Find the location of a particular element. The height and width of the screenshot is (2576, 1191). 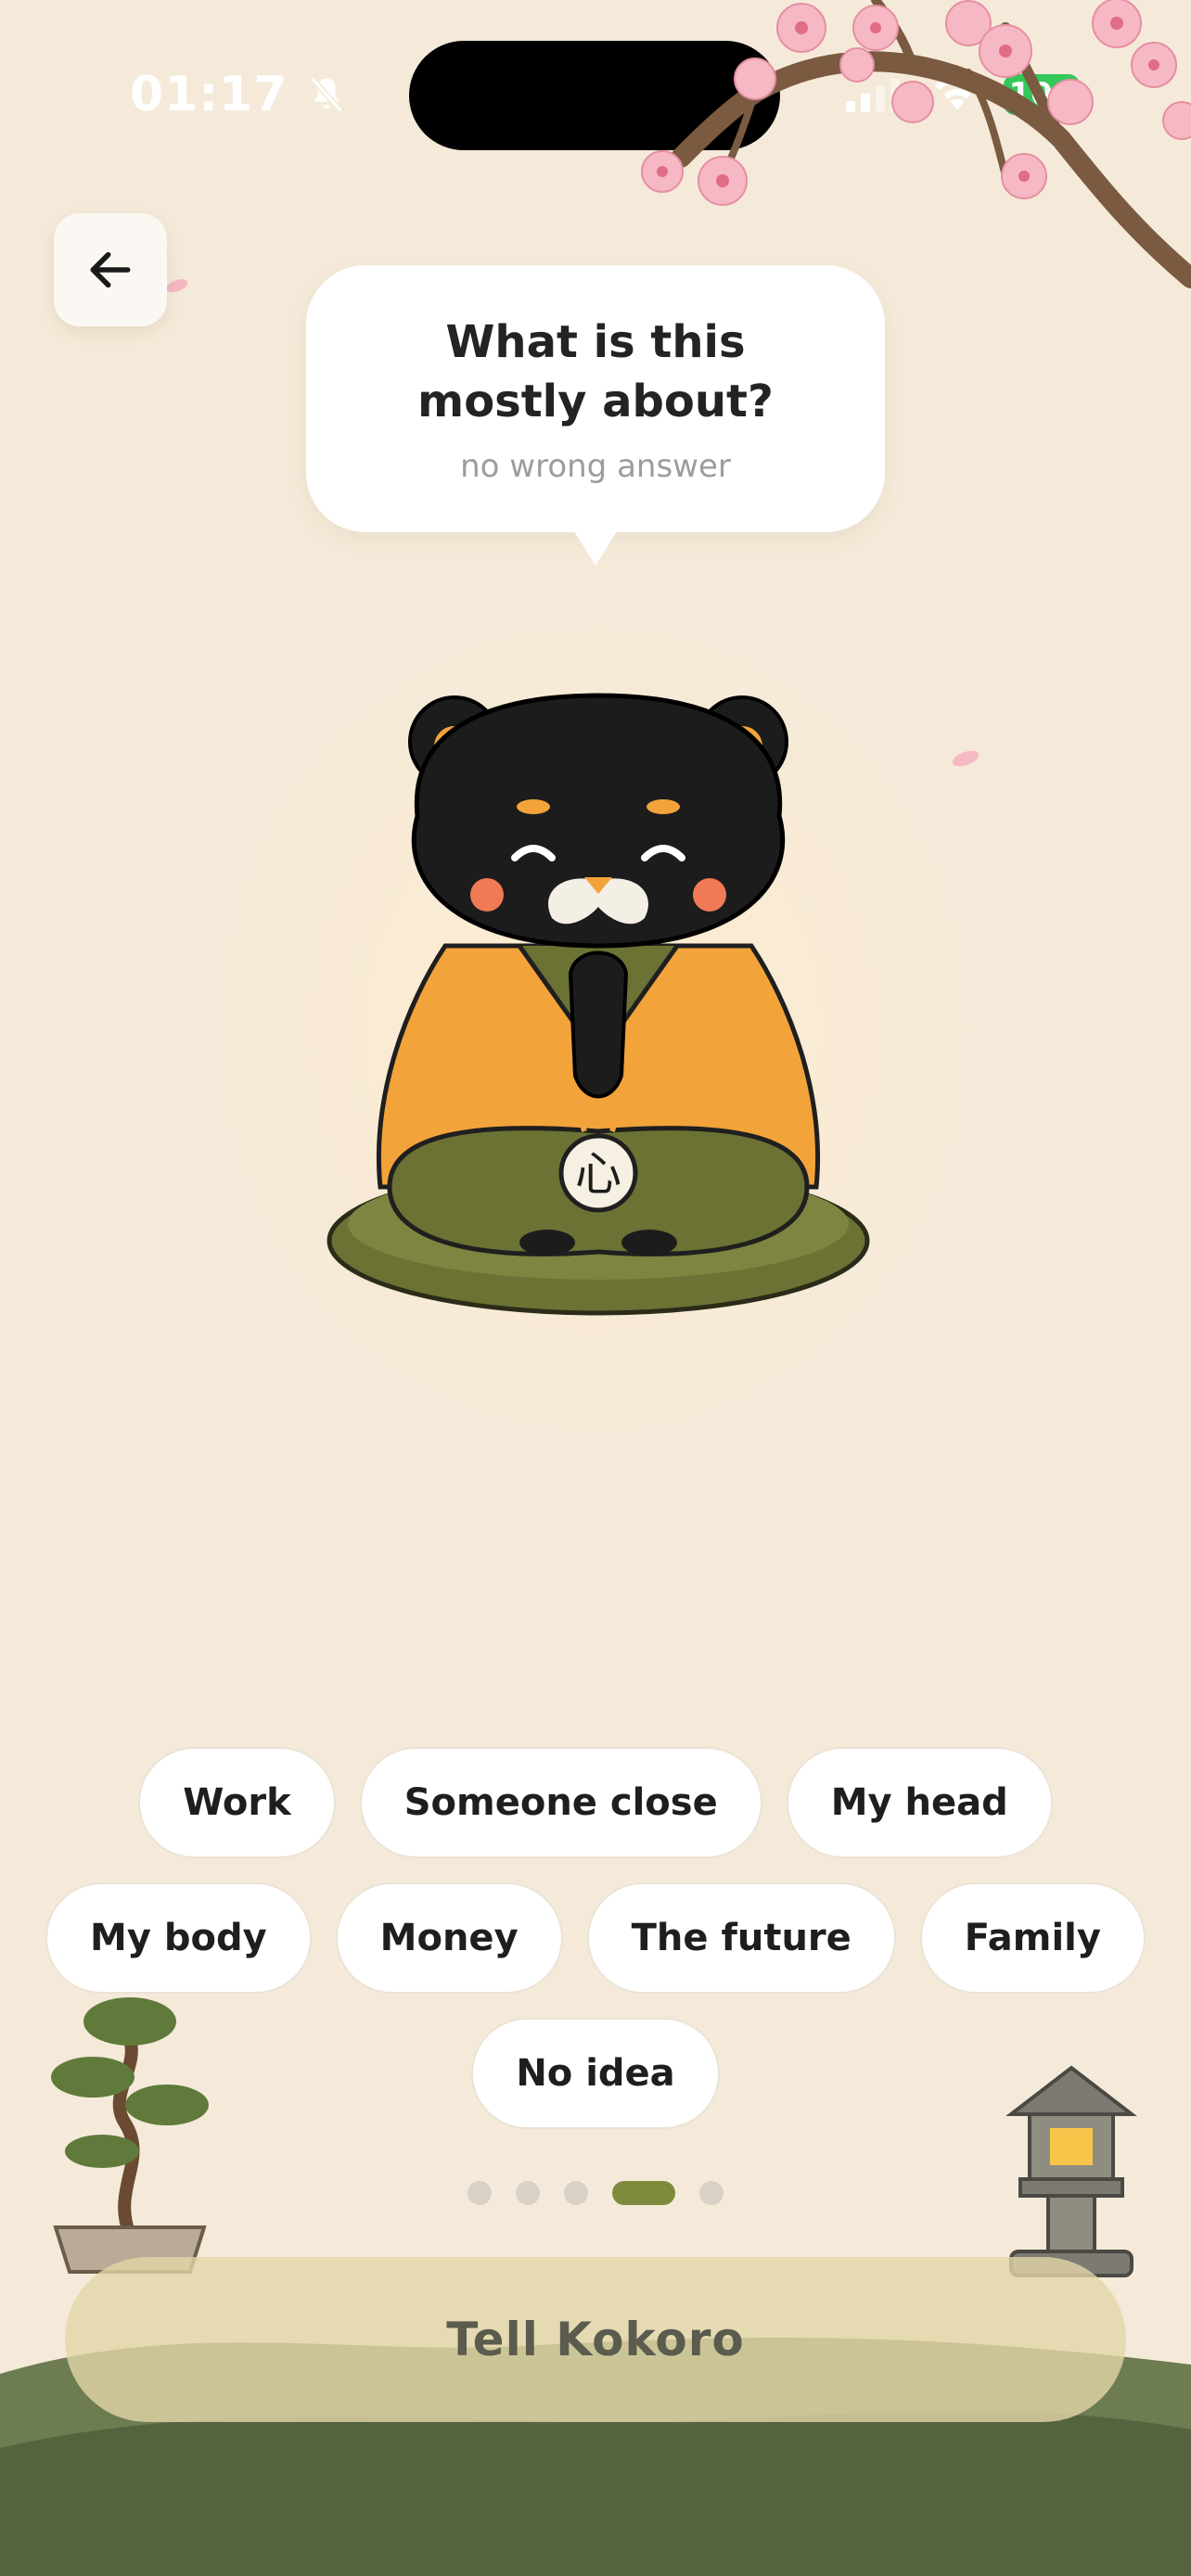

option-no-idea: No idea is located at coordinates (595, 2073).